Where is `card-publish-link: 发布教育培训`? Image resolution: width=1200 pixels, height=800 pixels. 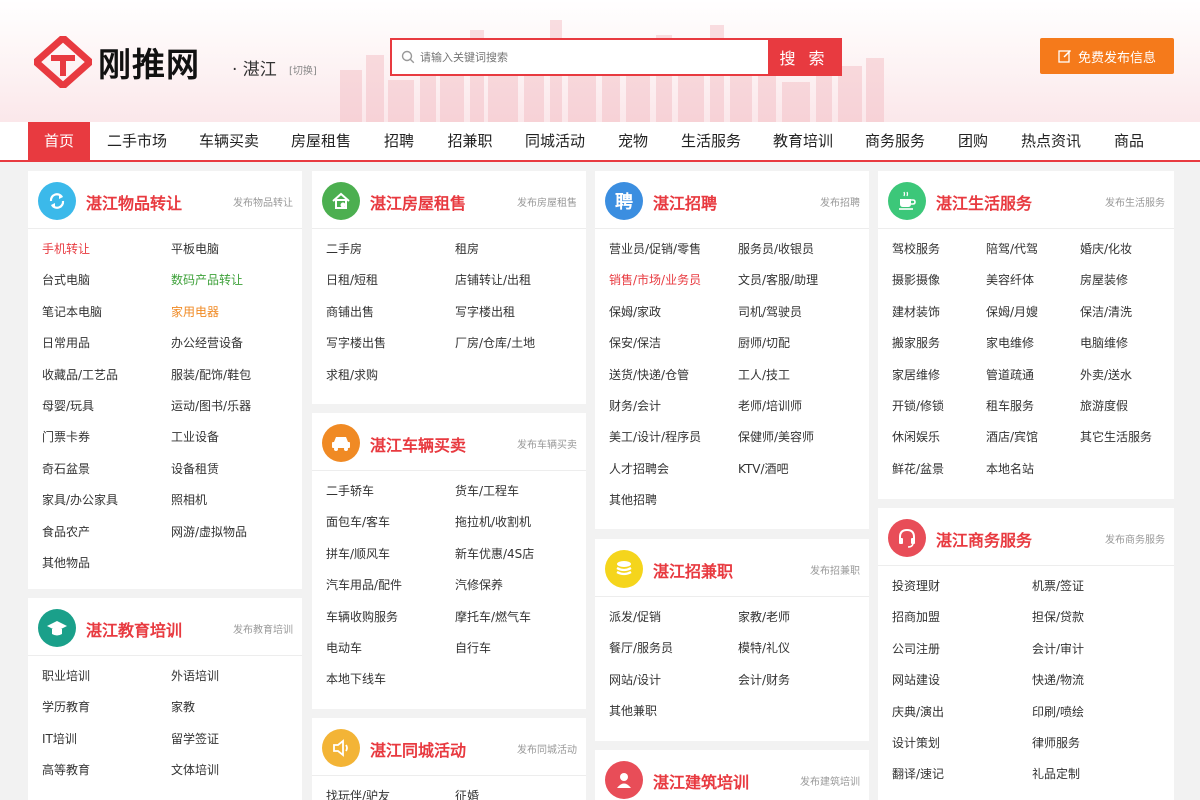 card-publish-link: 发布教育培训 is located at coordinates (263, 628).